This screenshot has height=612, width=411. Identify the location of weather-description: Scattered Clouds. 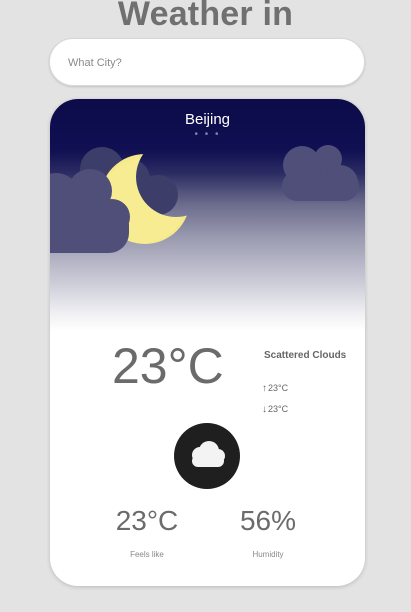
(305, 355).